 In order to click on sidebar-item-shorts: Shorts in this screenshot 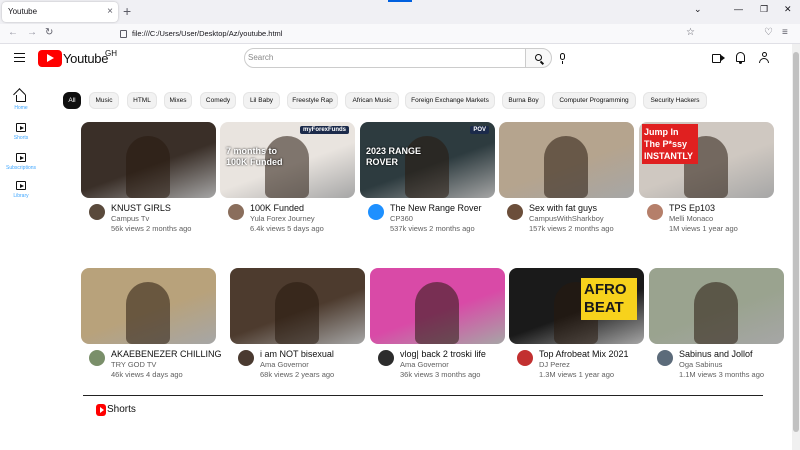, I will do `click(21, 134)`.